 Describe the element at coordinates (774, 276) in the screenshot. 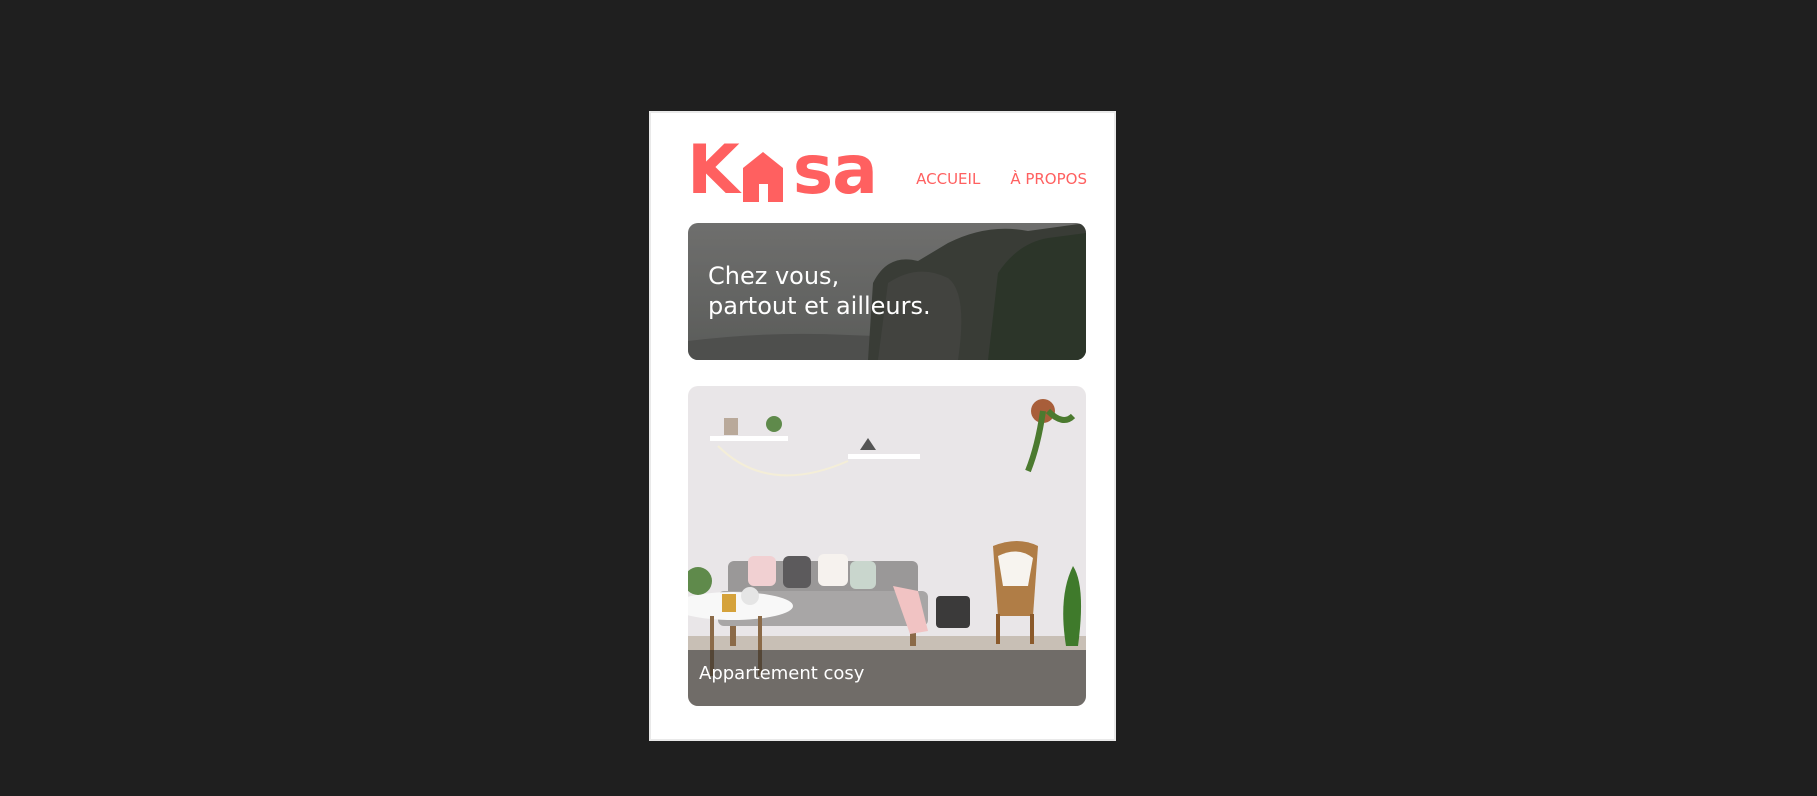

I see `banner-tagline-line1: Chez vous,` at that location.